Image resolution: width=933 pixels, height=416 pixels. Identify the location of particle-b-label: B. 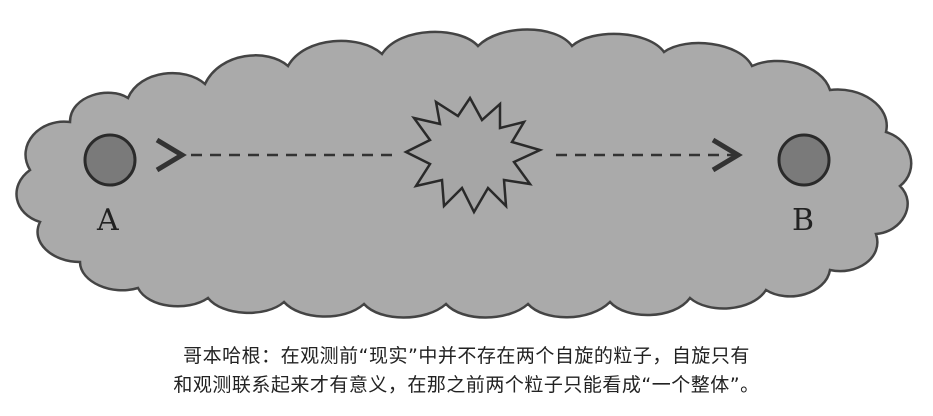
(803, 220).